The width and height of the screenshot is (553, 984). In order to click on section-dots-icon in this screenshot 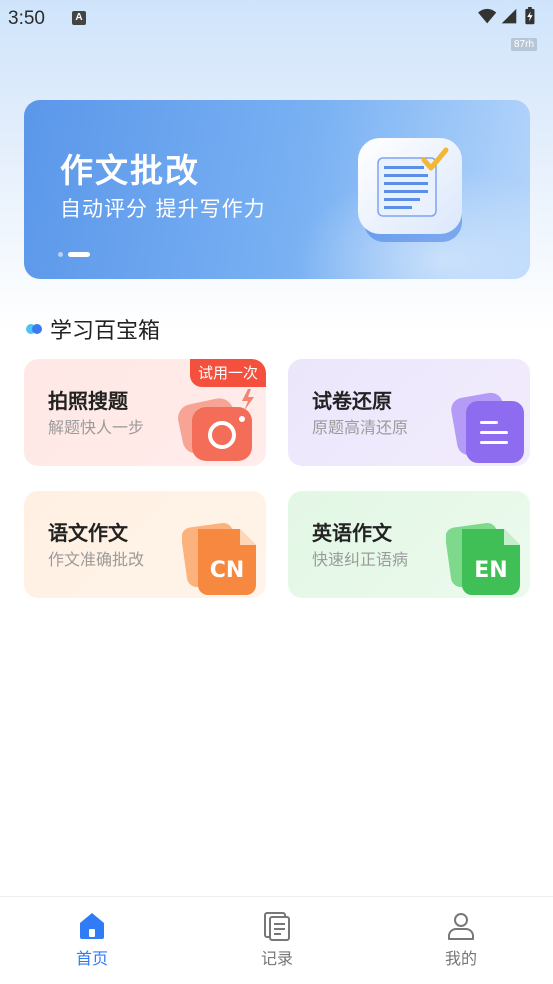, I will do `click(34, 329)`.